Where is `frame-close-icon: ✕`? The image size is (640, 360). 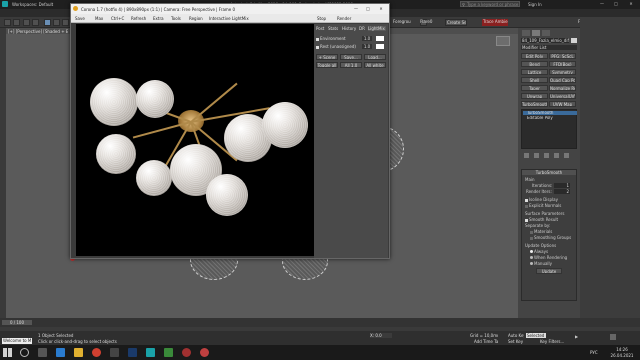
frame-close-icon: ✕ is located at coordinates (381, 8).